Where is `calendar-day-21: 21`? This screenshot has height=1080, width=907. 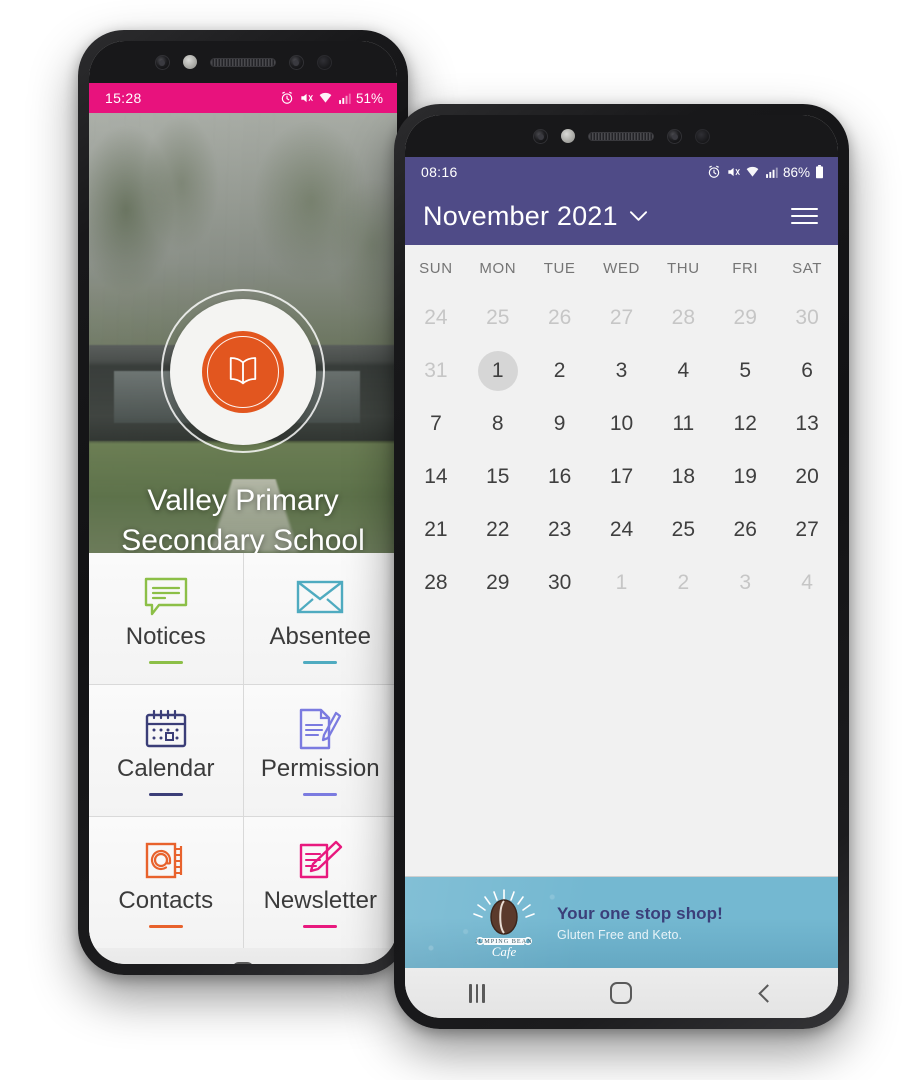 calendar-day-21: 21 is located at coordinates (436, 529).